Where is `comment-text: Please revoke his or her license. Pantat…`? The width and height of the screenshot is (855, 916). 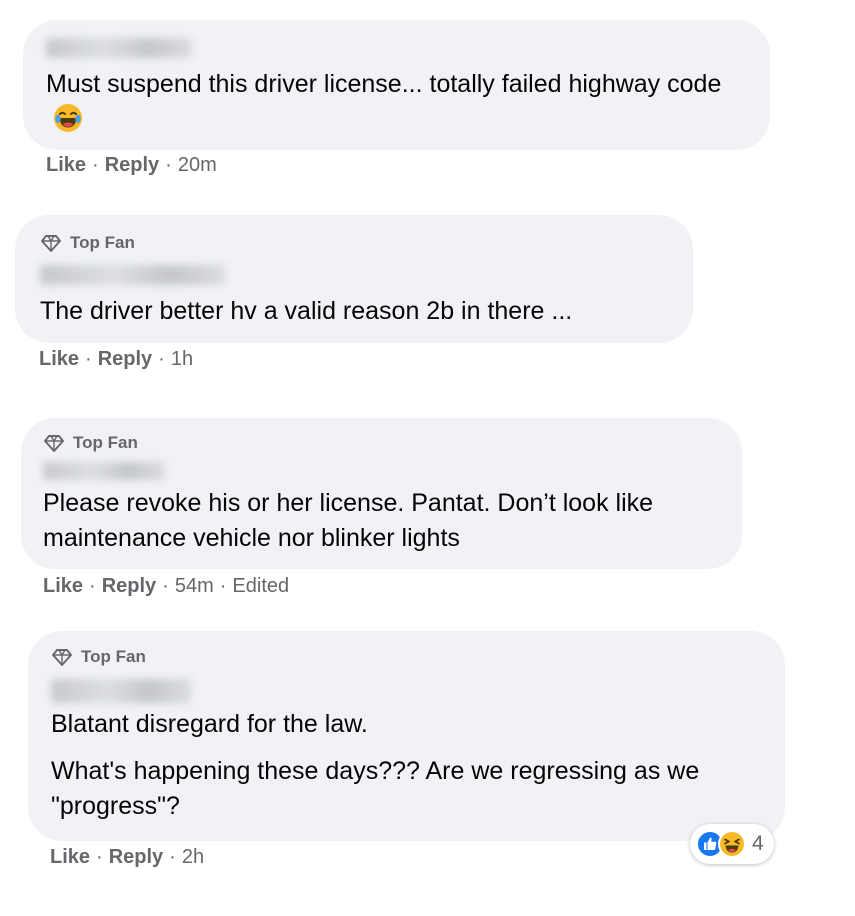
comment-text: Please revoke his or her license. Pantat… is located at coordinates (348, 520).